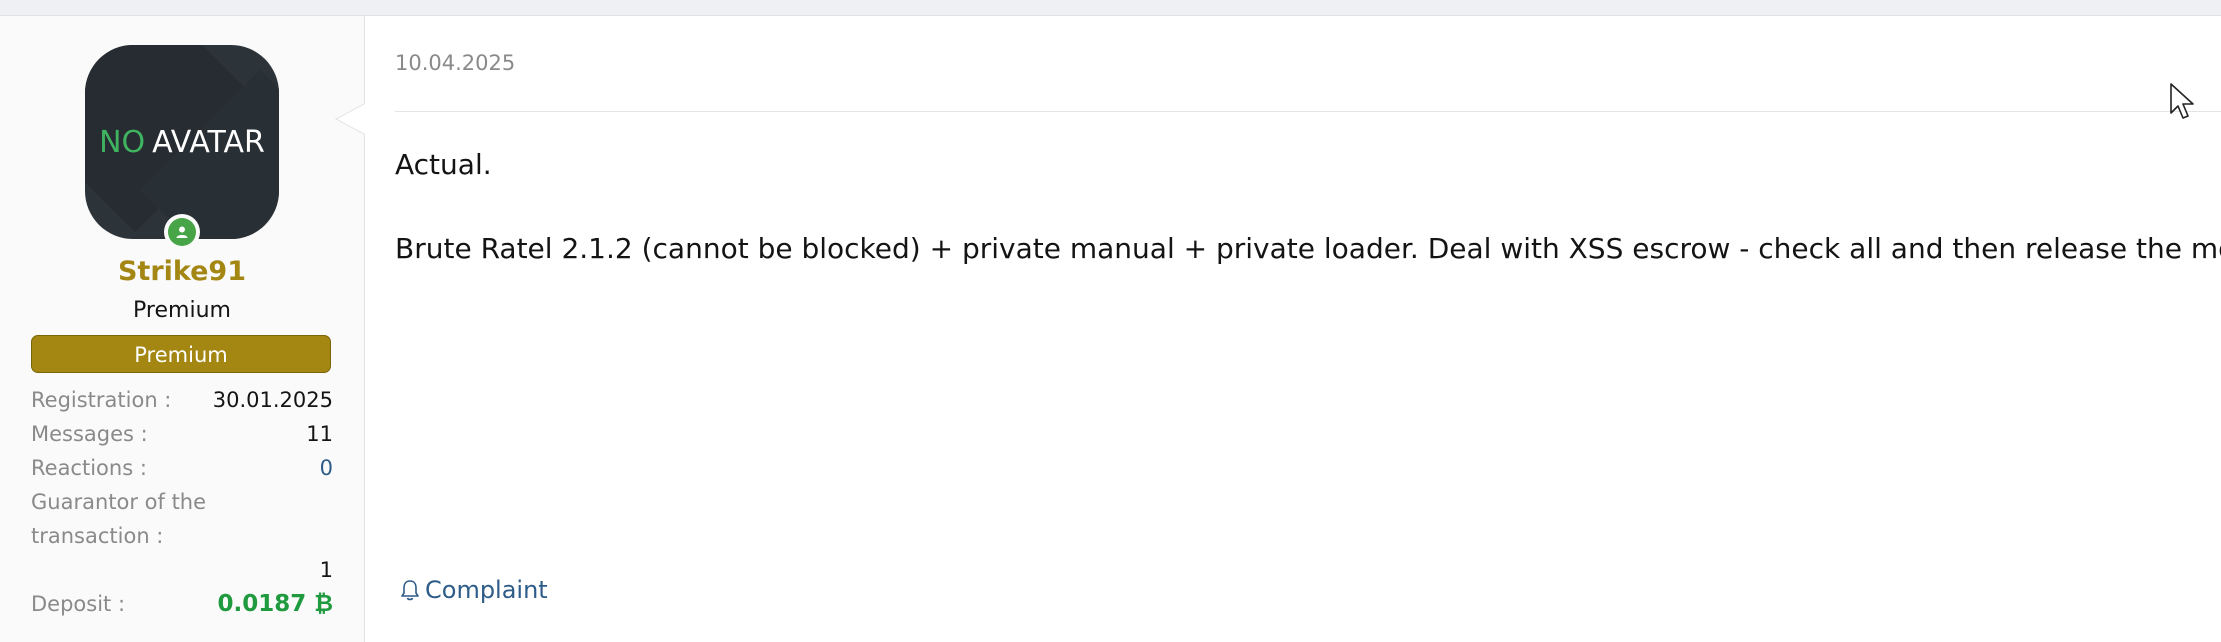 The width and height of the screenshot is (2221, 642). I want to click on stat-label: Registration :, so click(101, 400).